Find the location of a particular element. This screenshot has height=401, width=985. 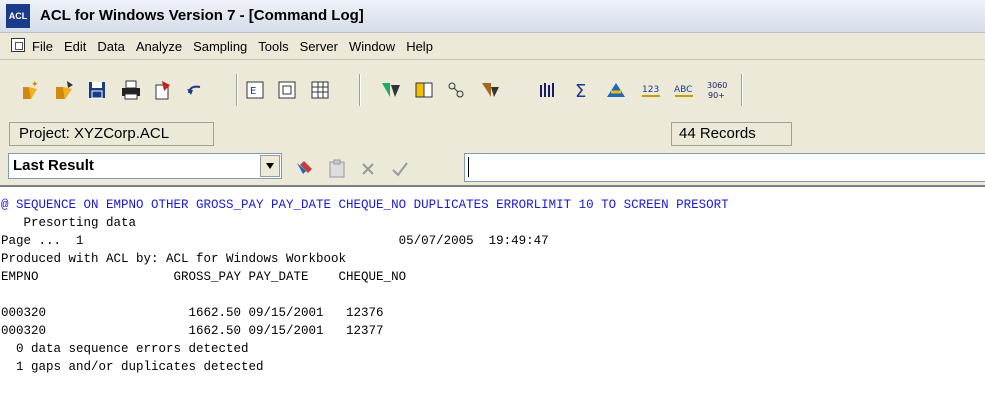

total-icon: Σ is located at coordinates (583, 90).